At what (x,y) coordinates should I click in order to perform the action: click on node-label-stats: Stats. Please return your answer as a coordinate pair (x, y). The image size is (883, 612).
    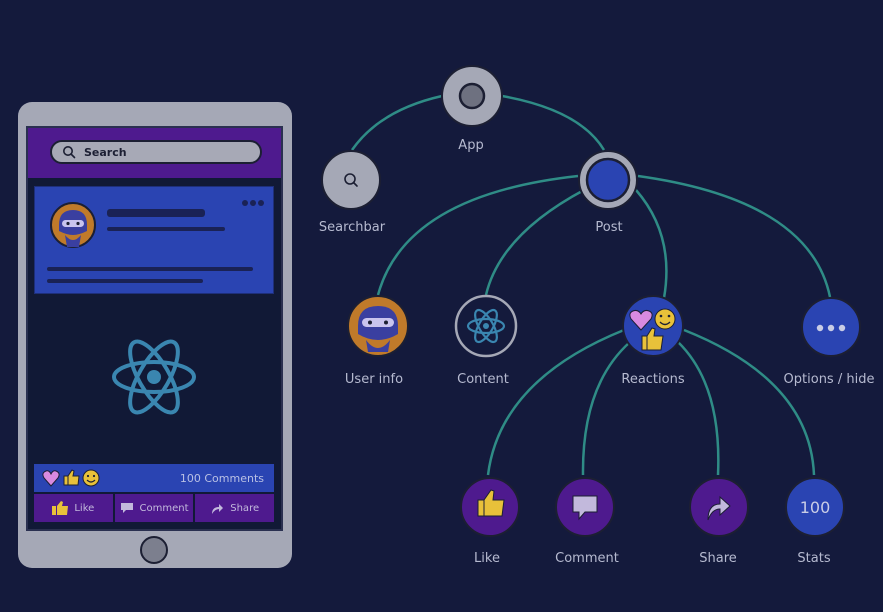
    Looking at the image, I should click on (813, 558).